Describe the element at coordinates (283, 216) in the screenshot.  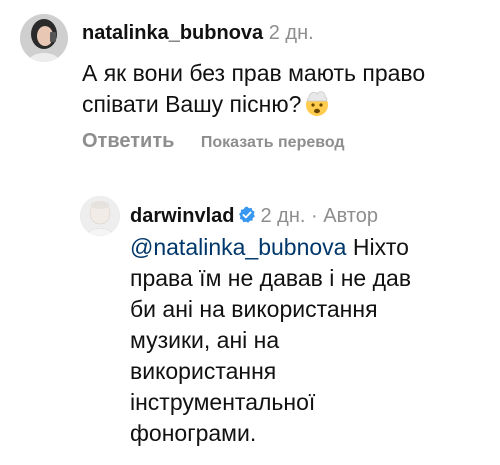
I see `reply-time: 2 дн.` at that location.